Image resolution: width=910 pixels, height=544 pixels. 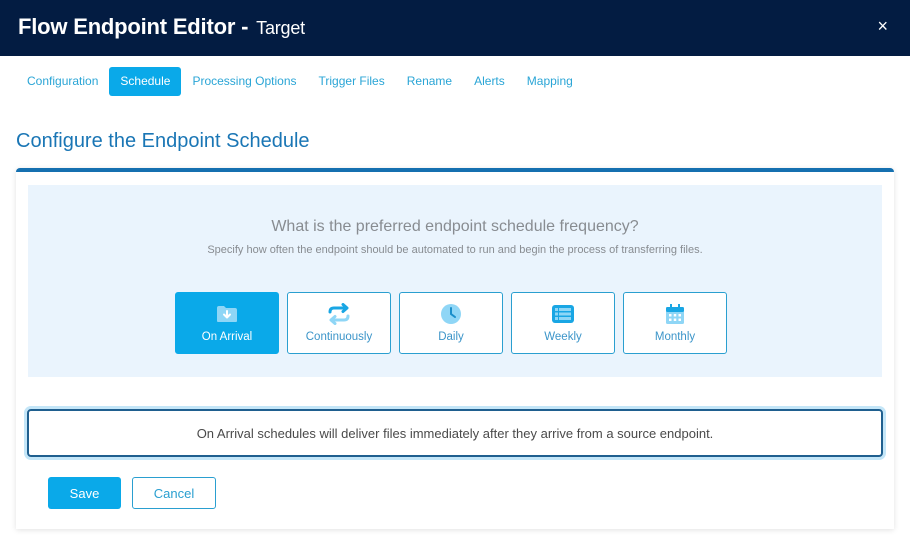 I want to click on tab-schedule: Schedule, so click(x=145, y=81).